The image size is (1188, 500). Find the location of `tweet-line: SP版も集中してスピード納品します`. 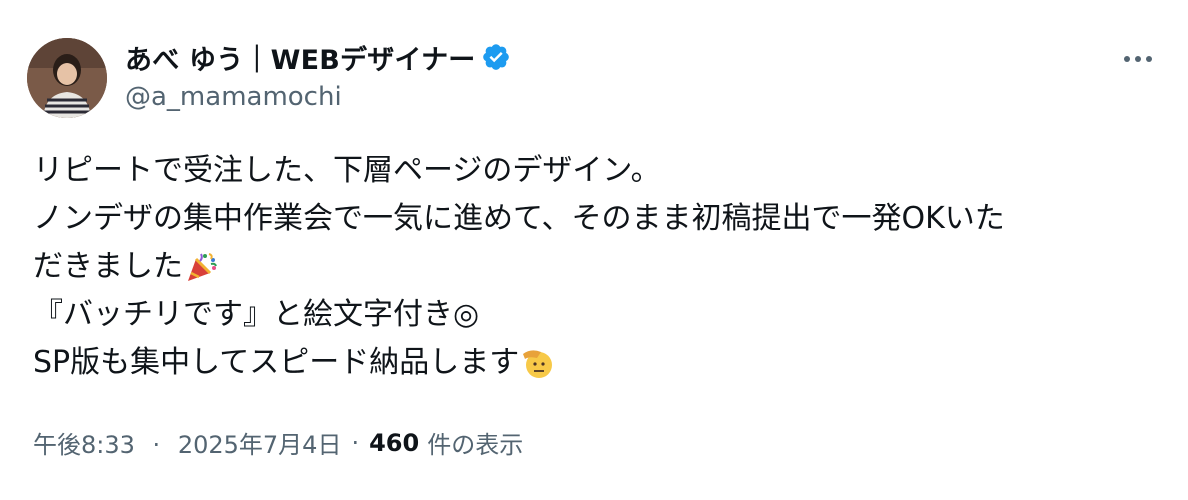

tweet-line: SP版も集中してスピード納品します is located at coordinates (276, 362).